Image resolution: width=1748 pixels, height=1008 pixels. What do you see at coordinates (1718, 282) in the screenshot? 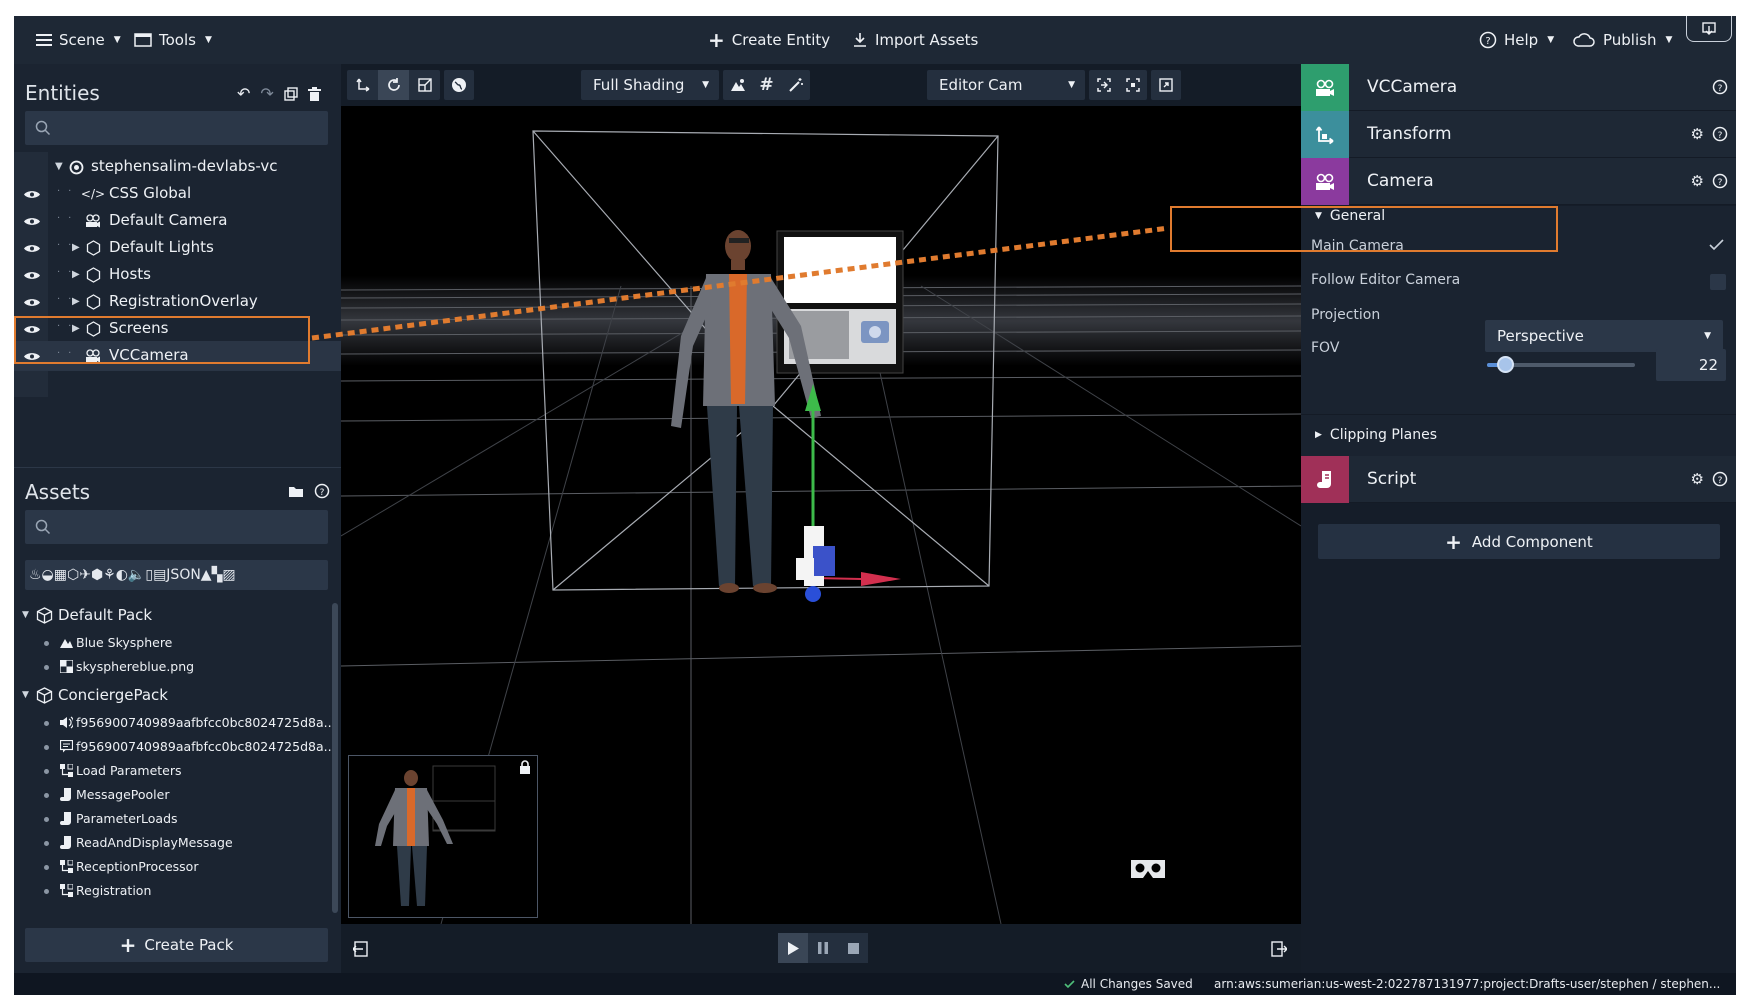
I see `follow-editor-camera-checkbox` at bounding box center [1718, 282].